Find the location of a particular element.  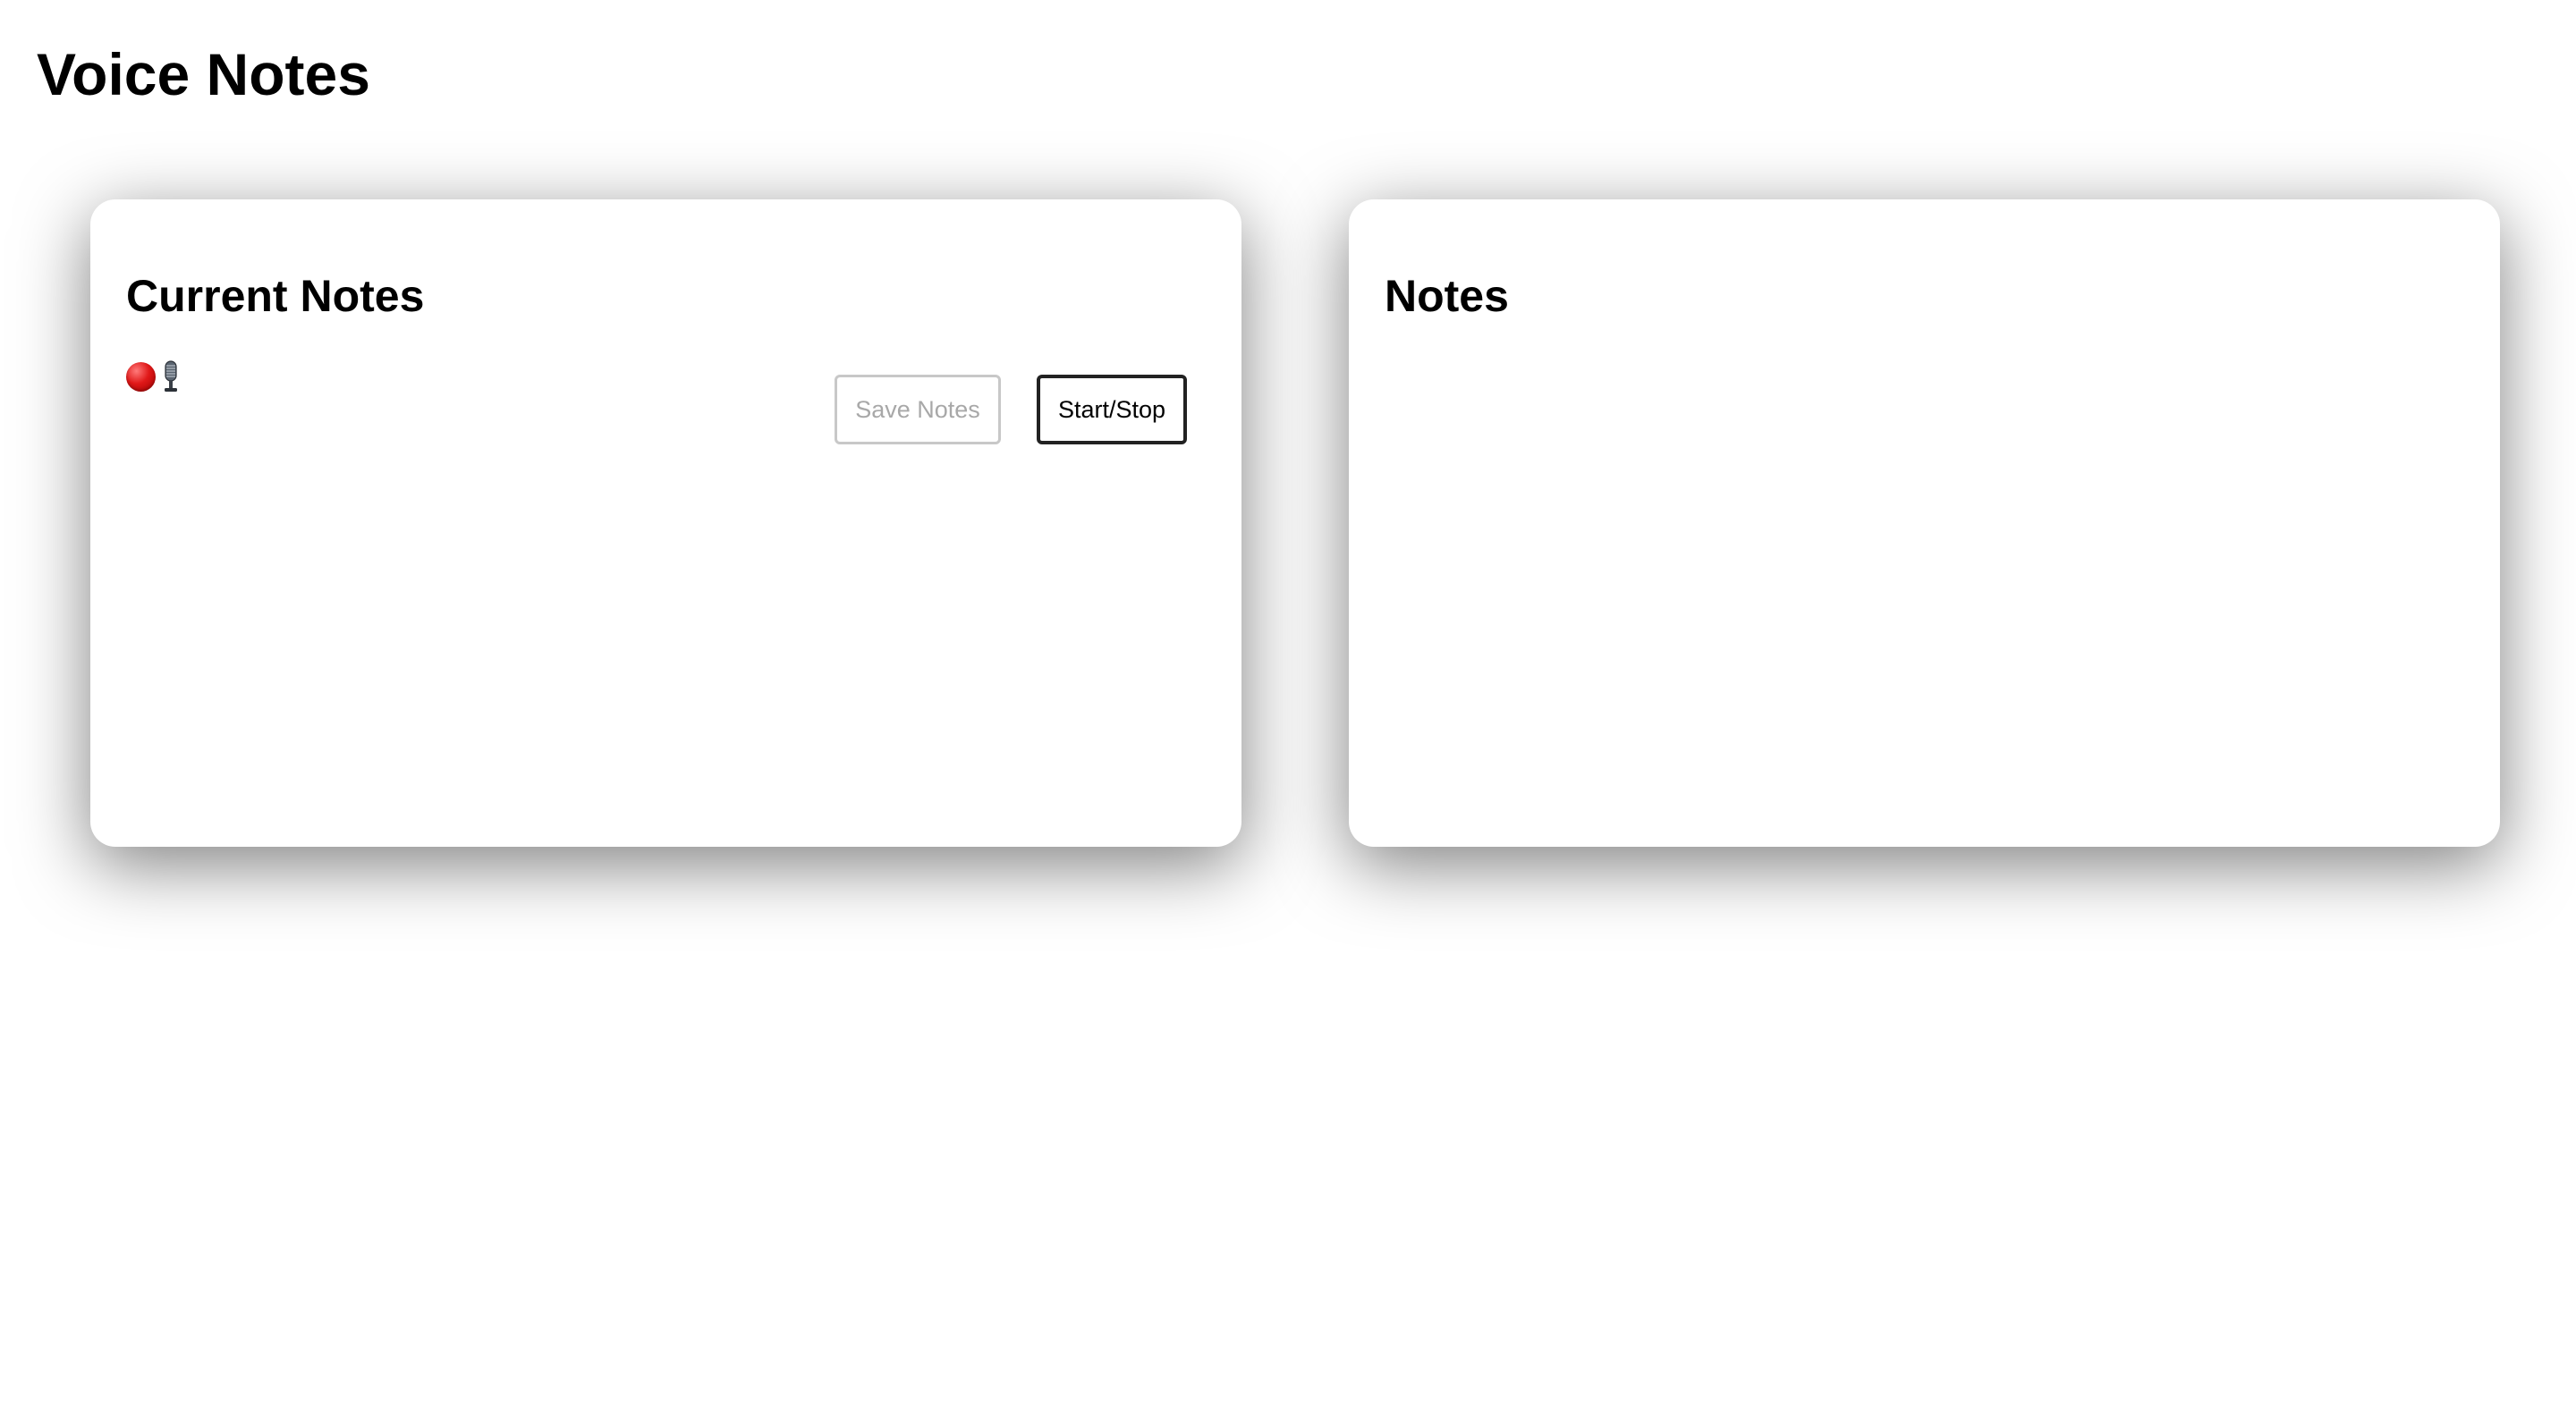

red-circle-icon is located at coordinates (141, 376).